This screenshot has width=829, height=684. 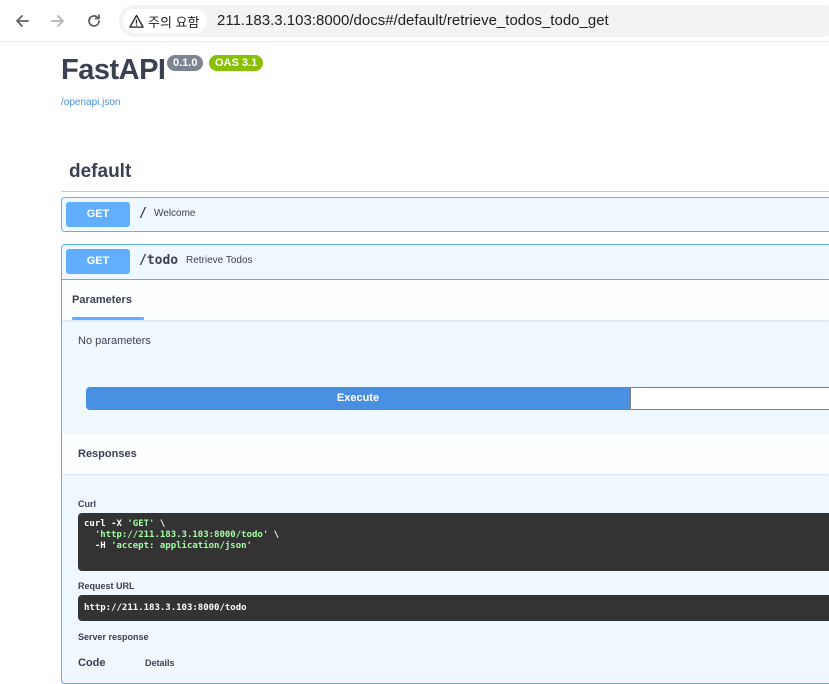 I want to click on operation-description: Welcome, so click(x=175, y=213).